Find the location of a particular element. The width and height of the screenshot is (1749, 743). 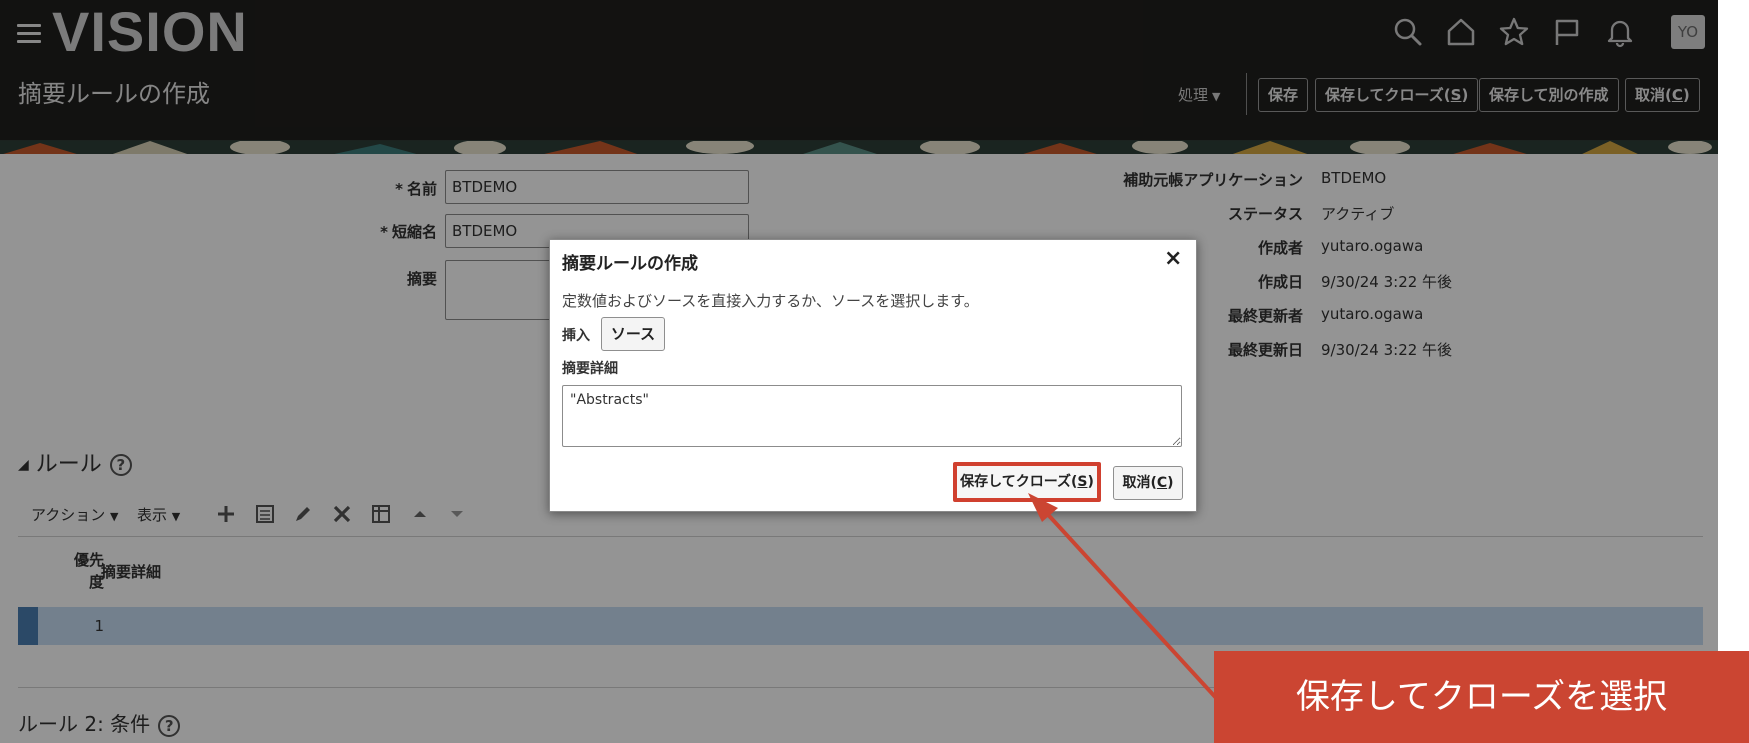

dialog-save-close-button: 保存してクローズ(S) is located at coordinates (1027, 482).